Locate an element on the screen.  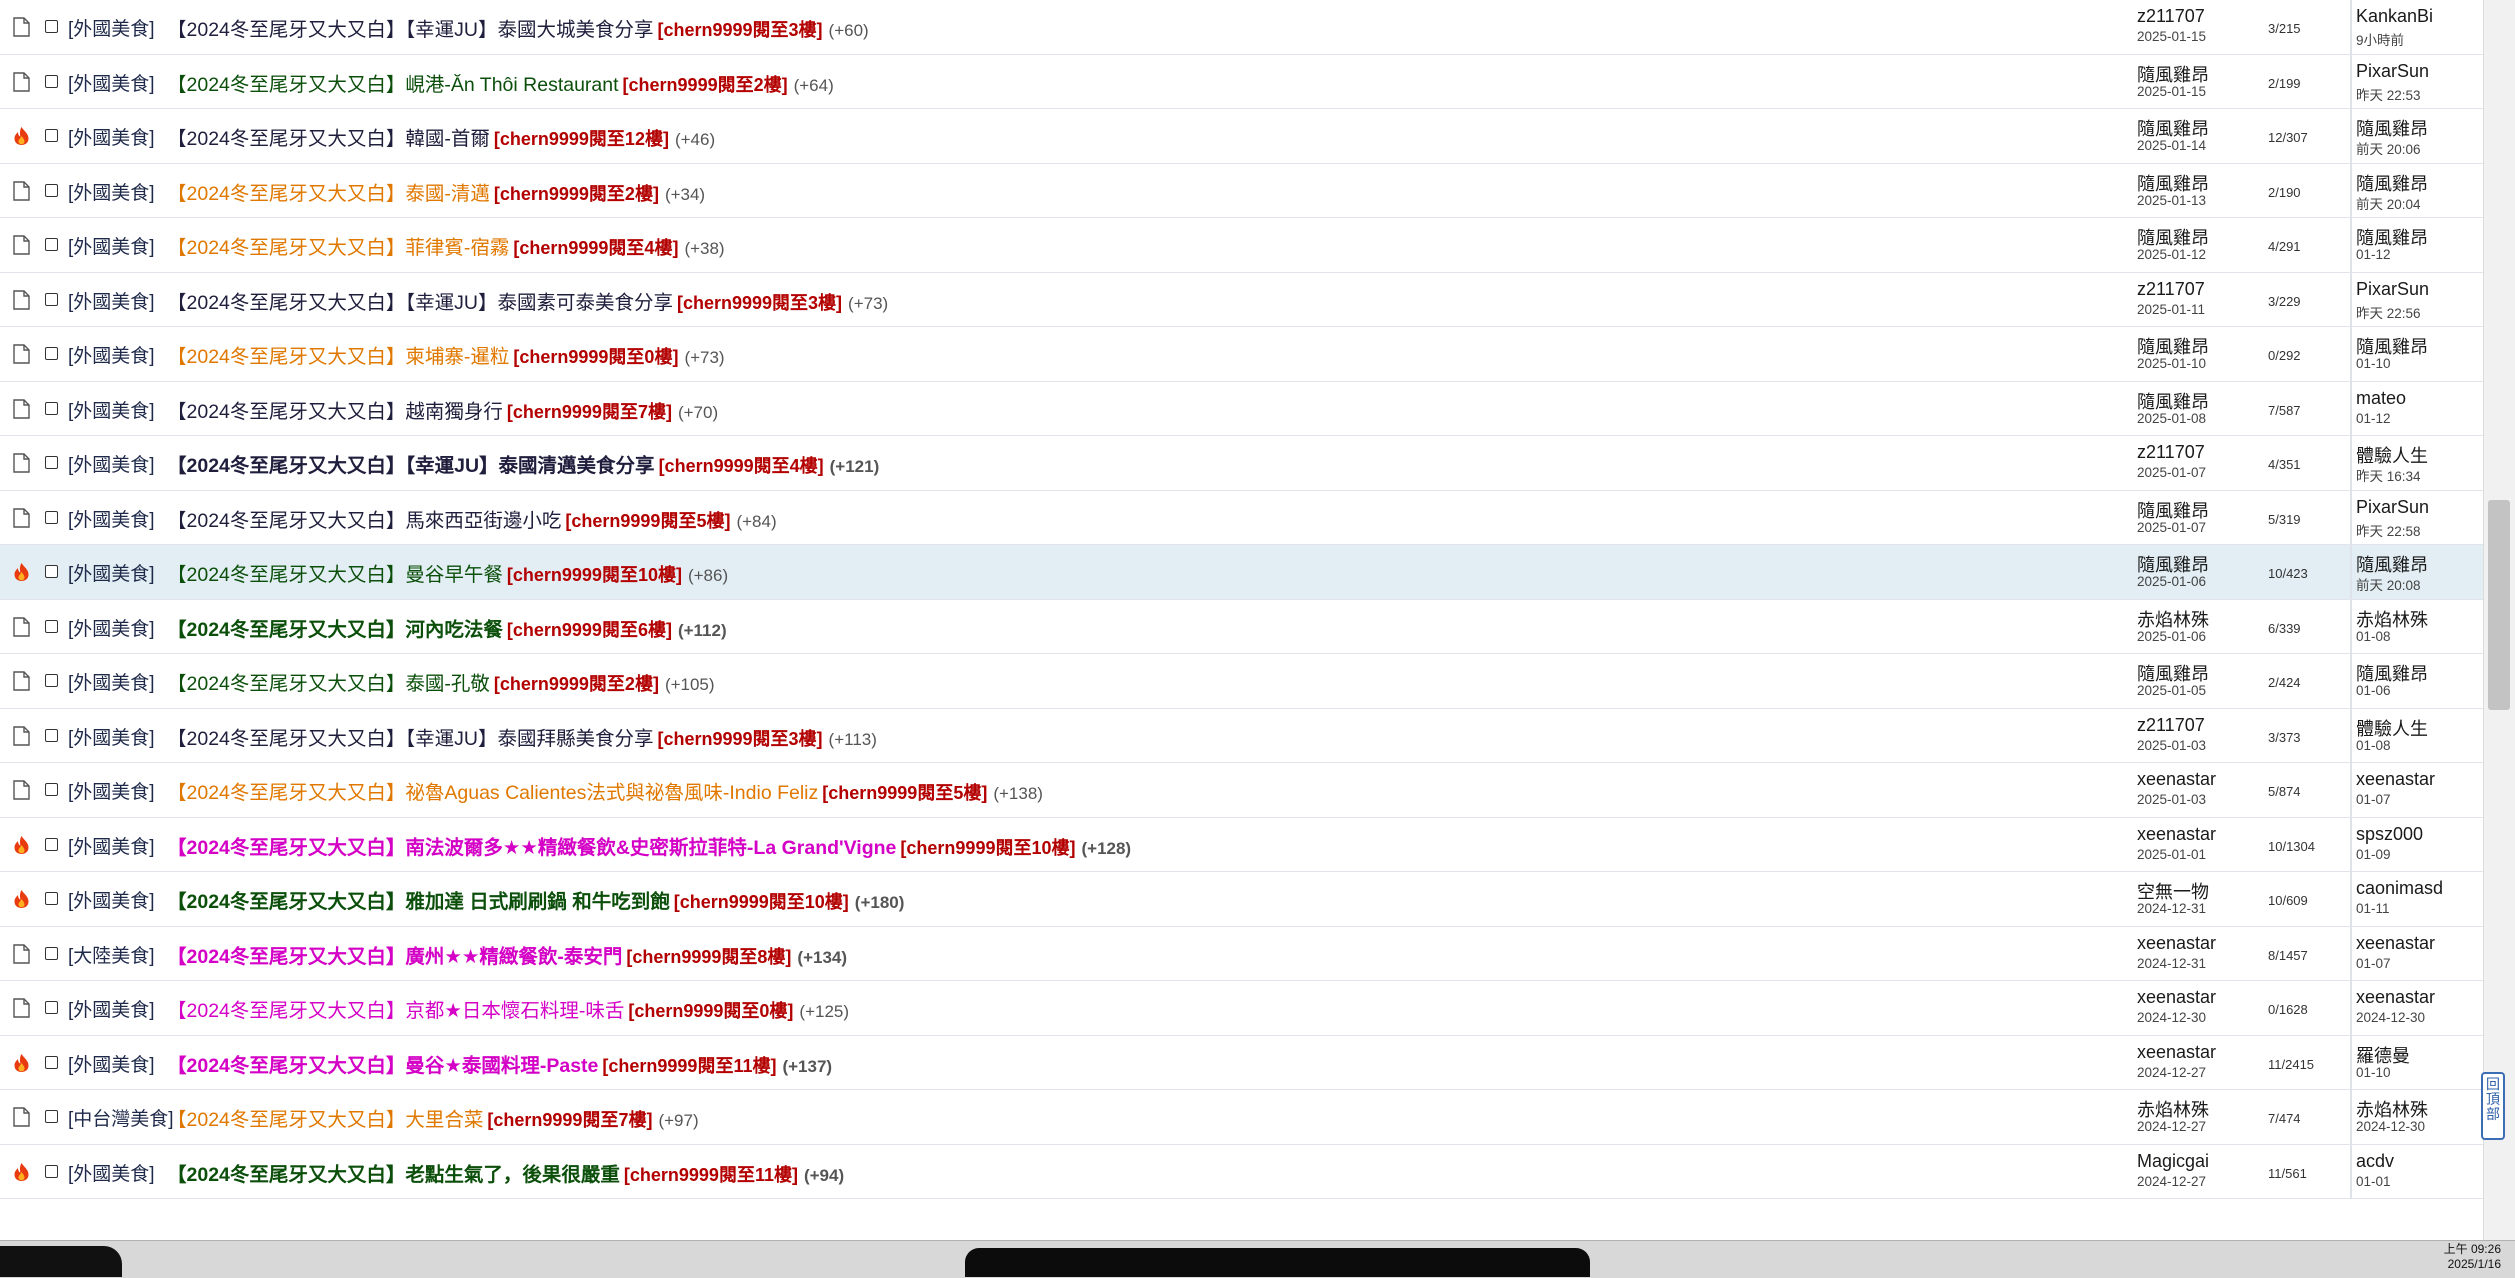
taskbar-app-area is located at coordinates (1277, 1262).